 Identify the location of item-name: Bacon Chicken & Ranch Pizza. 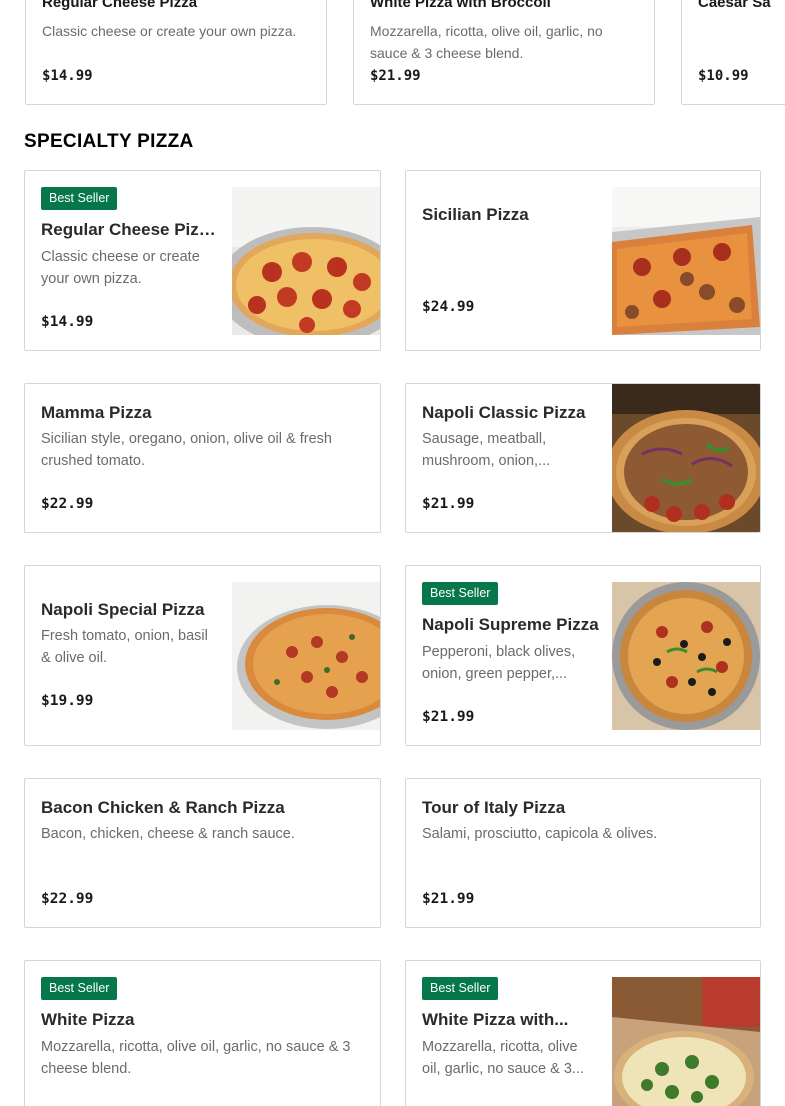
(163, 807).